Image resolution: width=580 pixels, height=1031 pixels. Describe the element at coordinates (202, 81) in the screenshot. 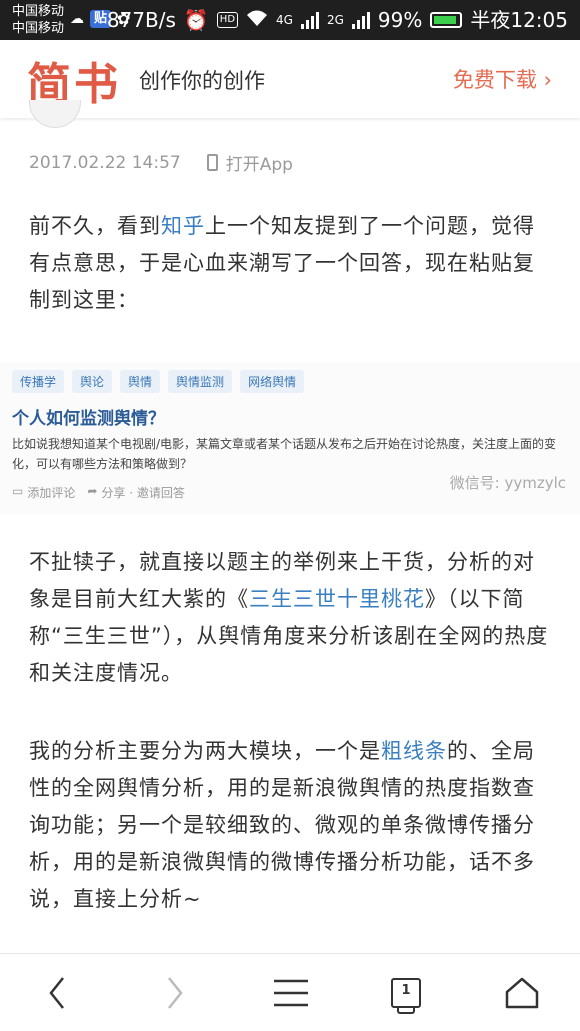

I see `slogan: 创作你的创作` at that location.